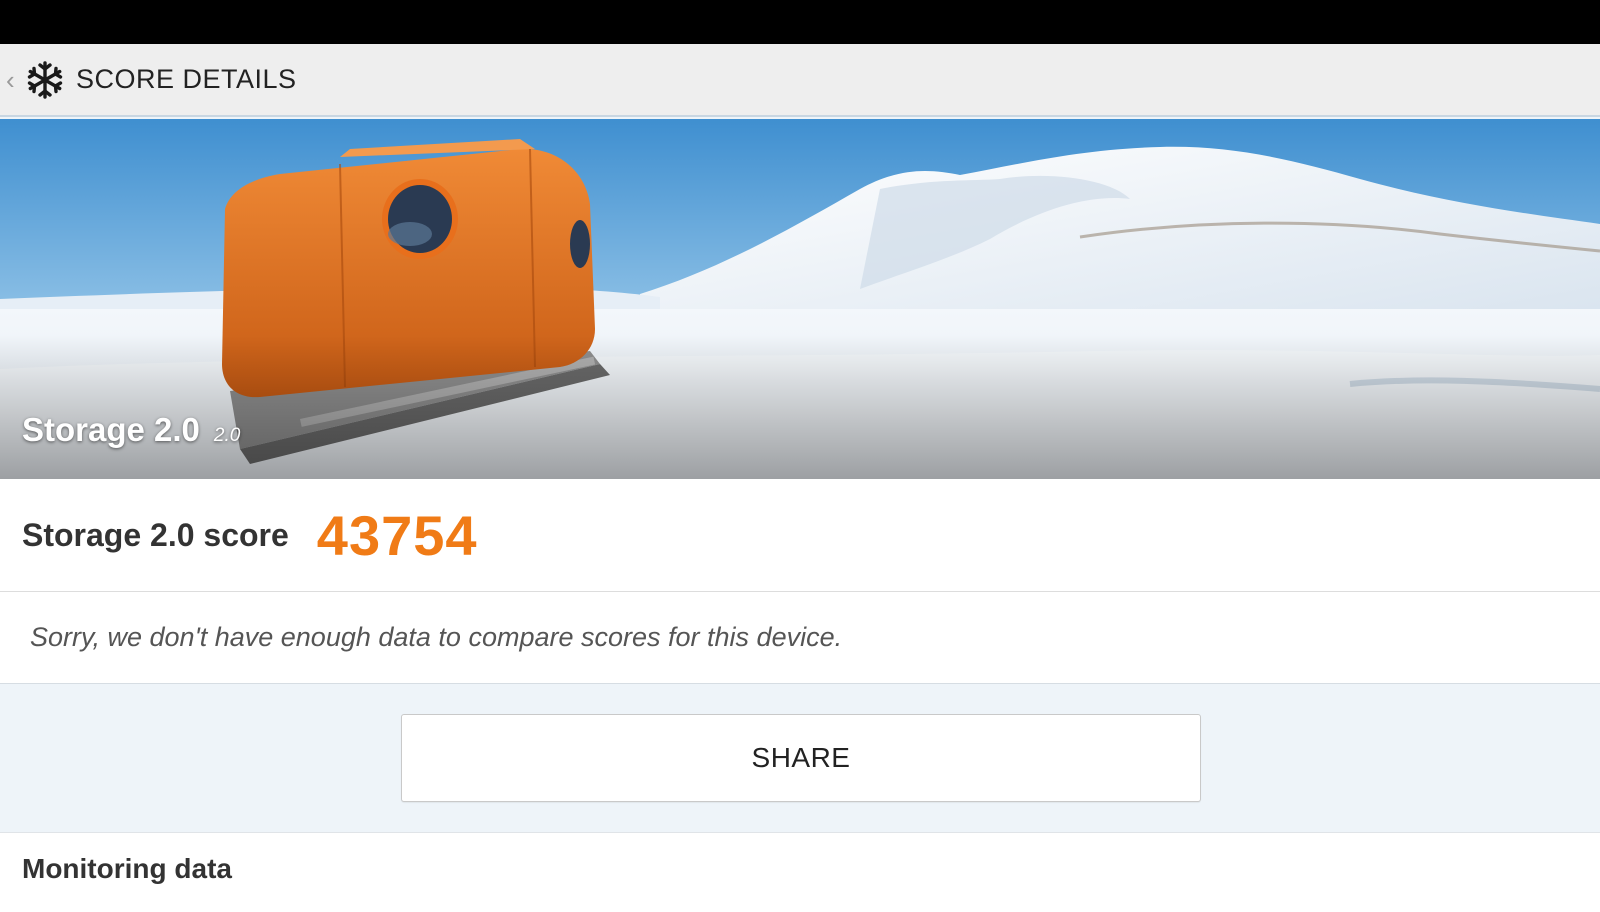 Image resolution: width=1600 pixels, height=912 pixels. Describe the element at coordinates (155, 534) in the screenshot. I see `score-label: Storage 2.0 score` at that location.